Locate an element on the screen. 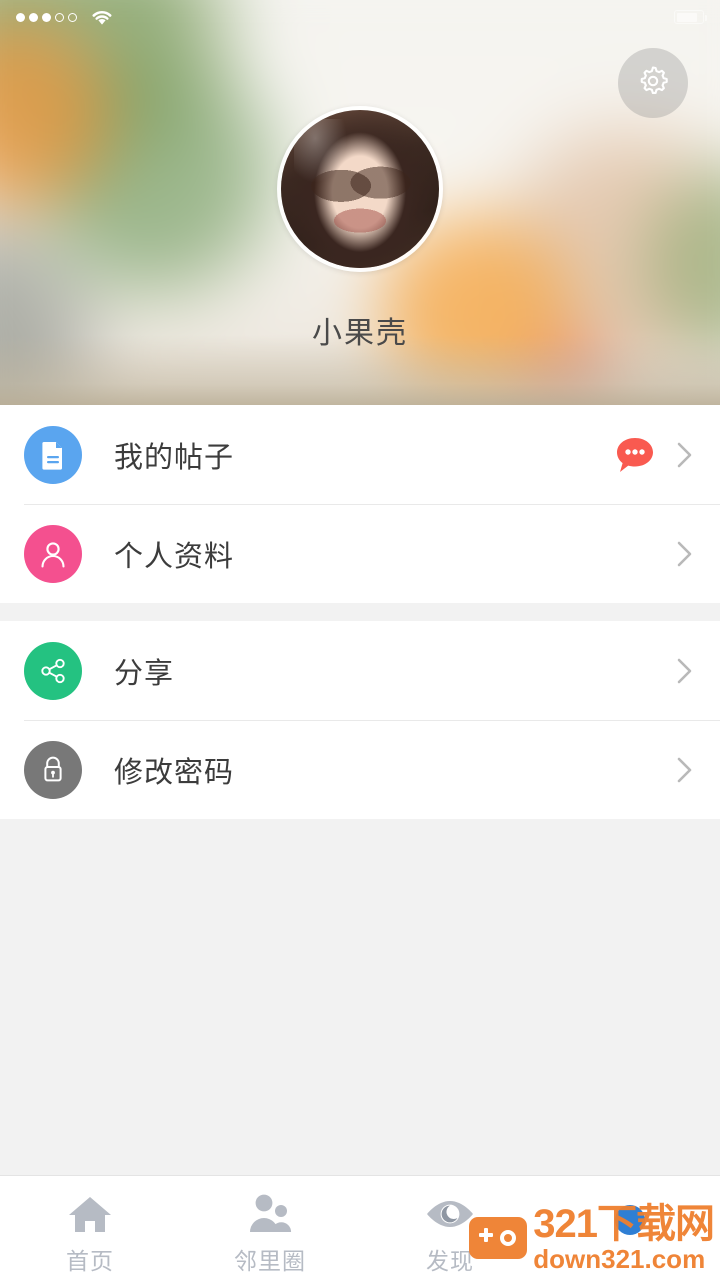 This screenshot has height=1280, width=720. gamepad-icon is located at coordinates (498, 1238).